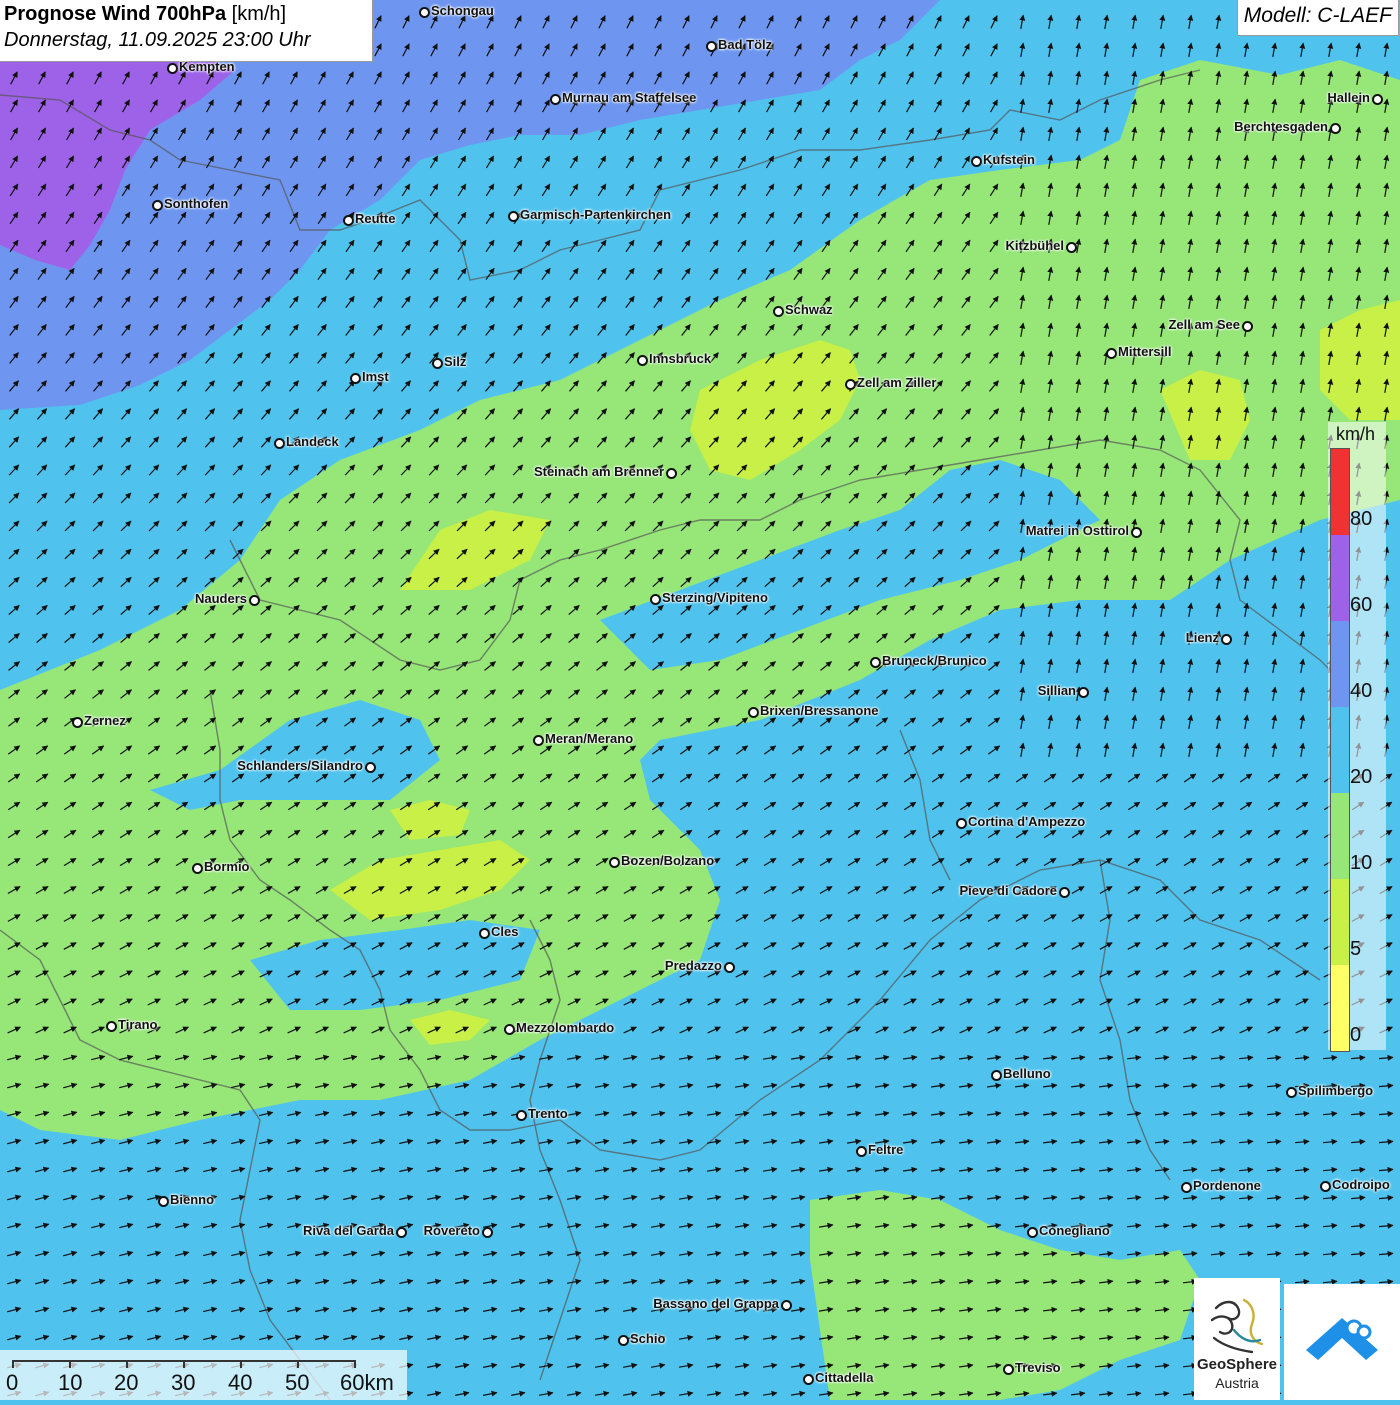 Image resolution: width=1400 pixels, height=1405 pixels. Describe the element at coordinates (1027, 821) in the screenshot. I see `city-label: Cortina d'Ampezzo` at that location.